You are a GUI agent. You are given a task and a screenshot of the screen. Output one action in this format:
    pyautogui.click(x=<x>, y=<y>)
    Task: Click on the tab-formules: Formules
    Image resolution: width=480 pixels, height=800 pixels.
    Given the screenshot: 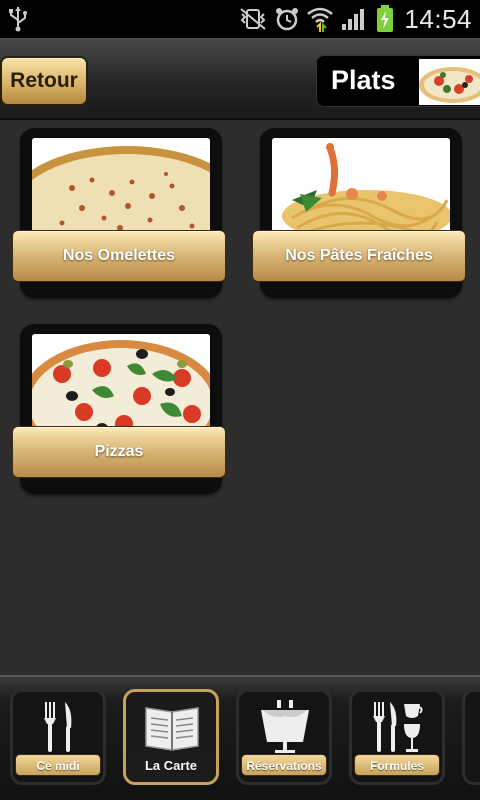 What is the action you would take?
    pyautogui.click(x=397, y=737)
    